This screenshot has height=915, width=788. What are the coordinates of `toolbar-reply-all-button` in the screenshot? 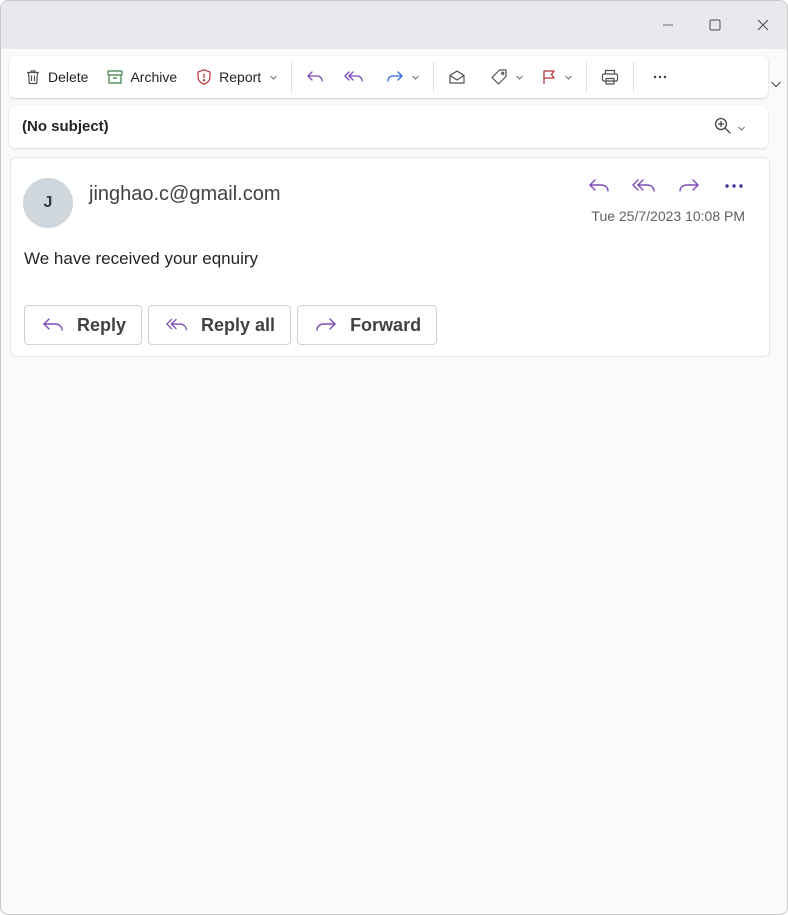 It's located at (354, 77).